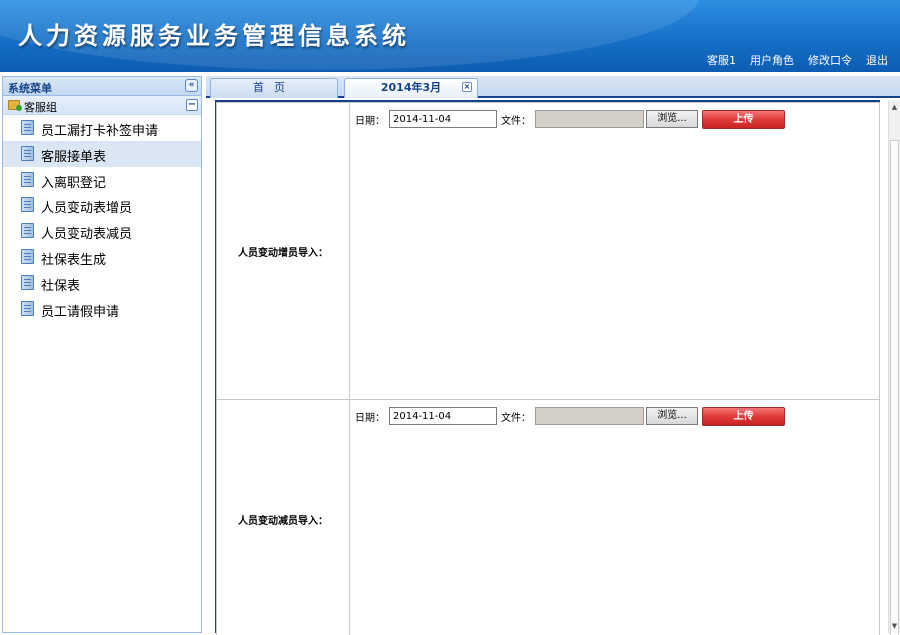 Image resolution: width=900 pixels, height=635 pixels. Describe the element at coordinates (283, 517) in the screenshot. I see `section-label: 人员变动减员导入：` at that location.